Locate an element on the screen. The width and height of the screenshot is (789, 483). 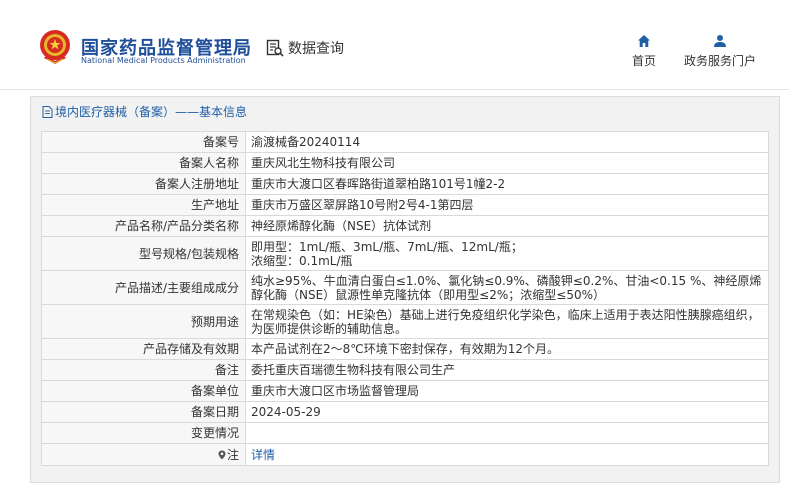
row-label: 备案人注册地址 is located at coordinates (143, 184).